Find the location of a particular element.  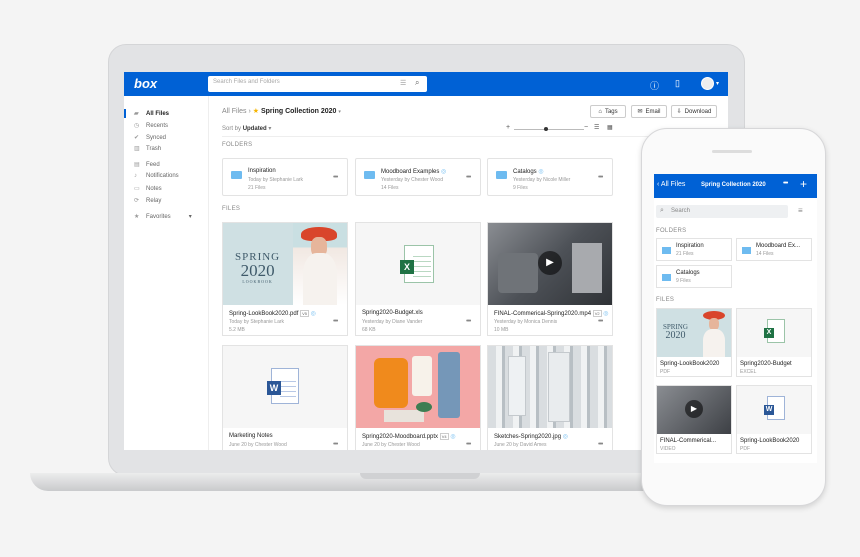

tag-icon: ⌂ is located at coordinates (600, 111).